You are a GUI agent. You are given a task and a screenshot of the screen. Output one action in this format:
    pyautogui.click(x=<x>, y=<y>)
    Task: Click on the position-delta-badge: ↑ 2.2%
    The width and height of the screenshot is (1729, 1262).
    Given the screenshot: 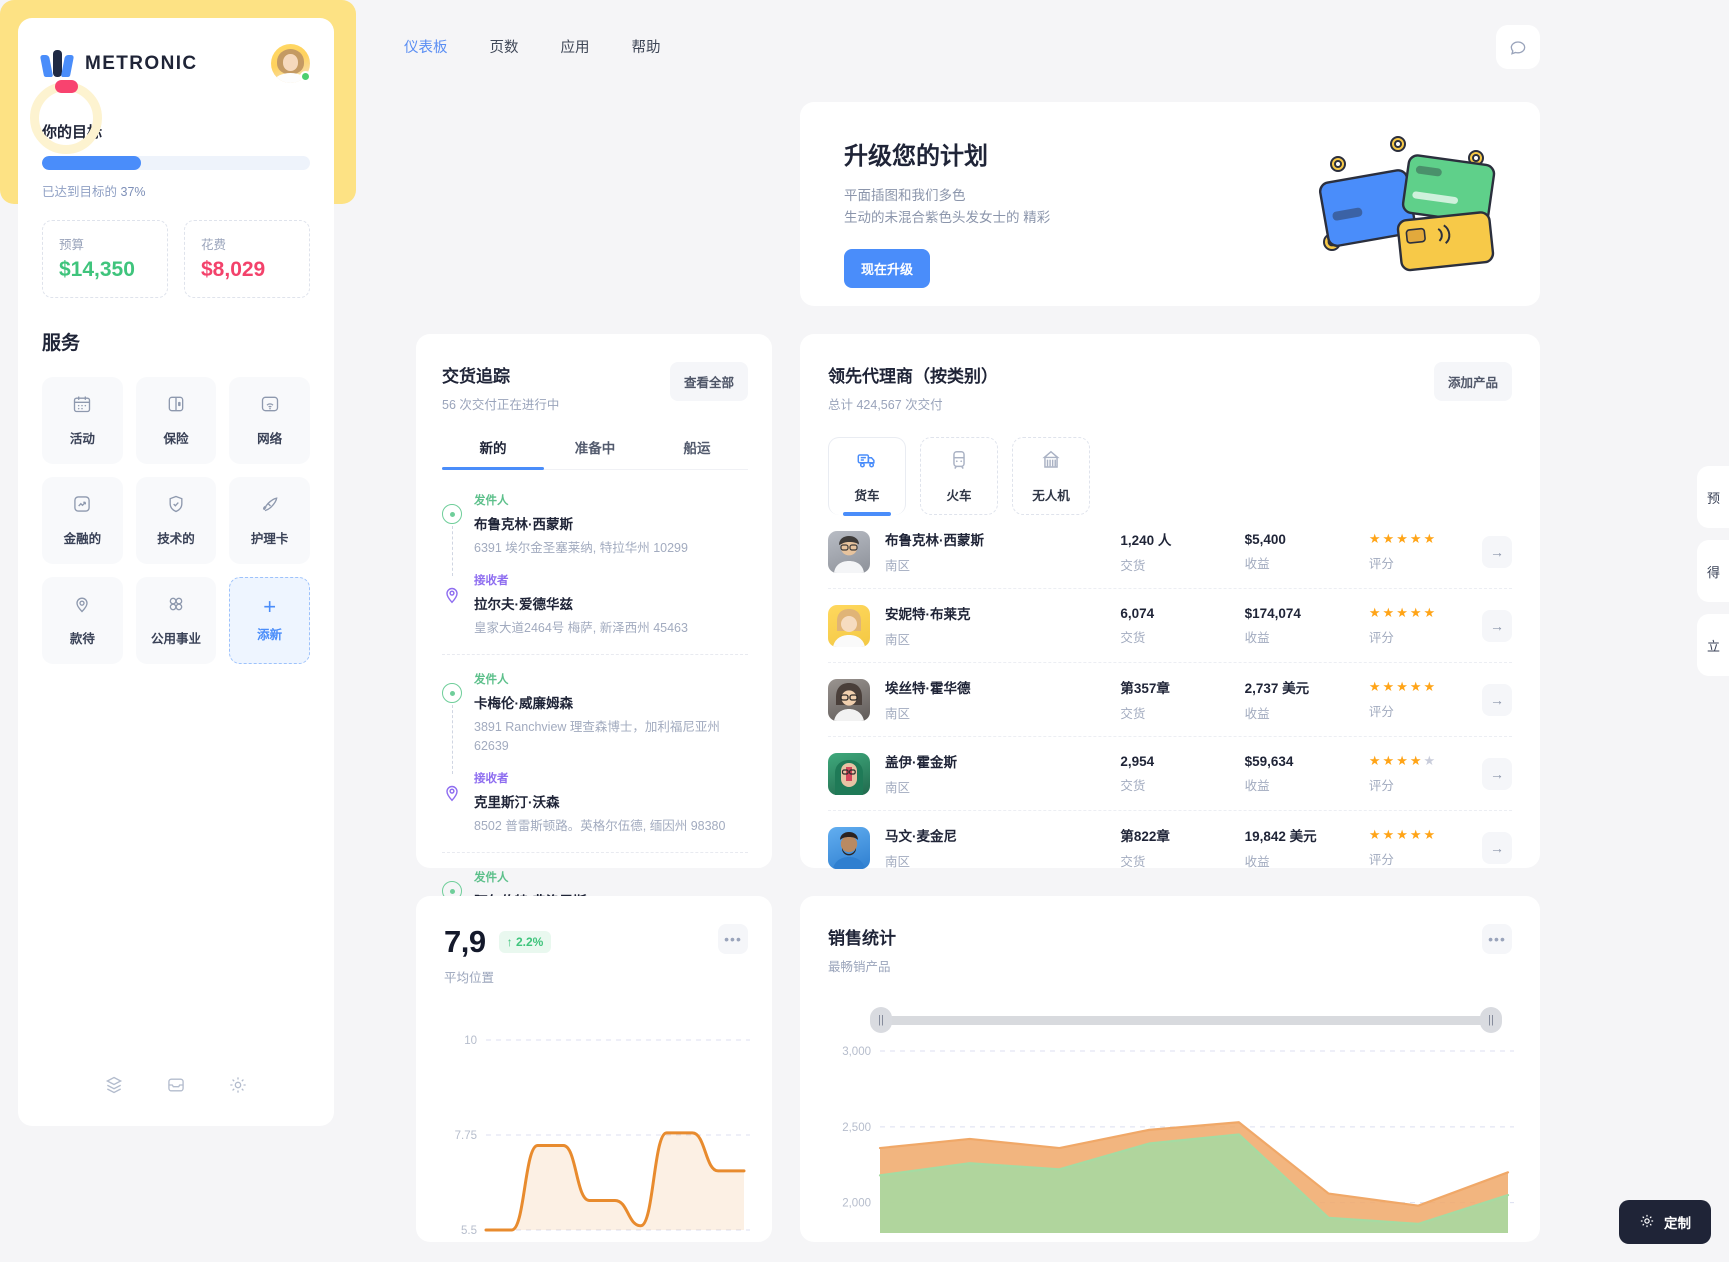 What is the action you would take?
    pyautogui.click(x=525, y=942)
    